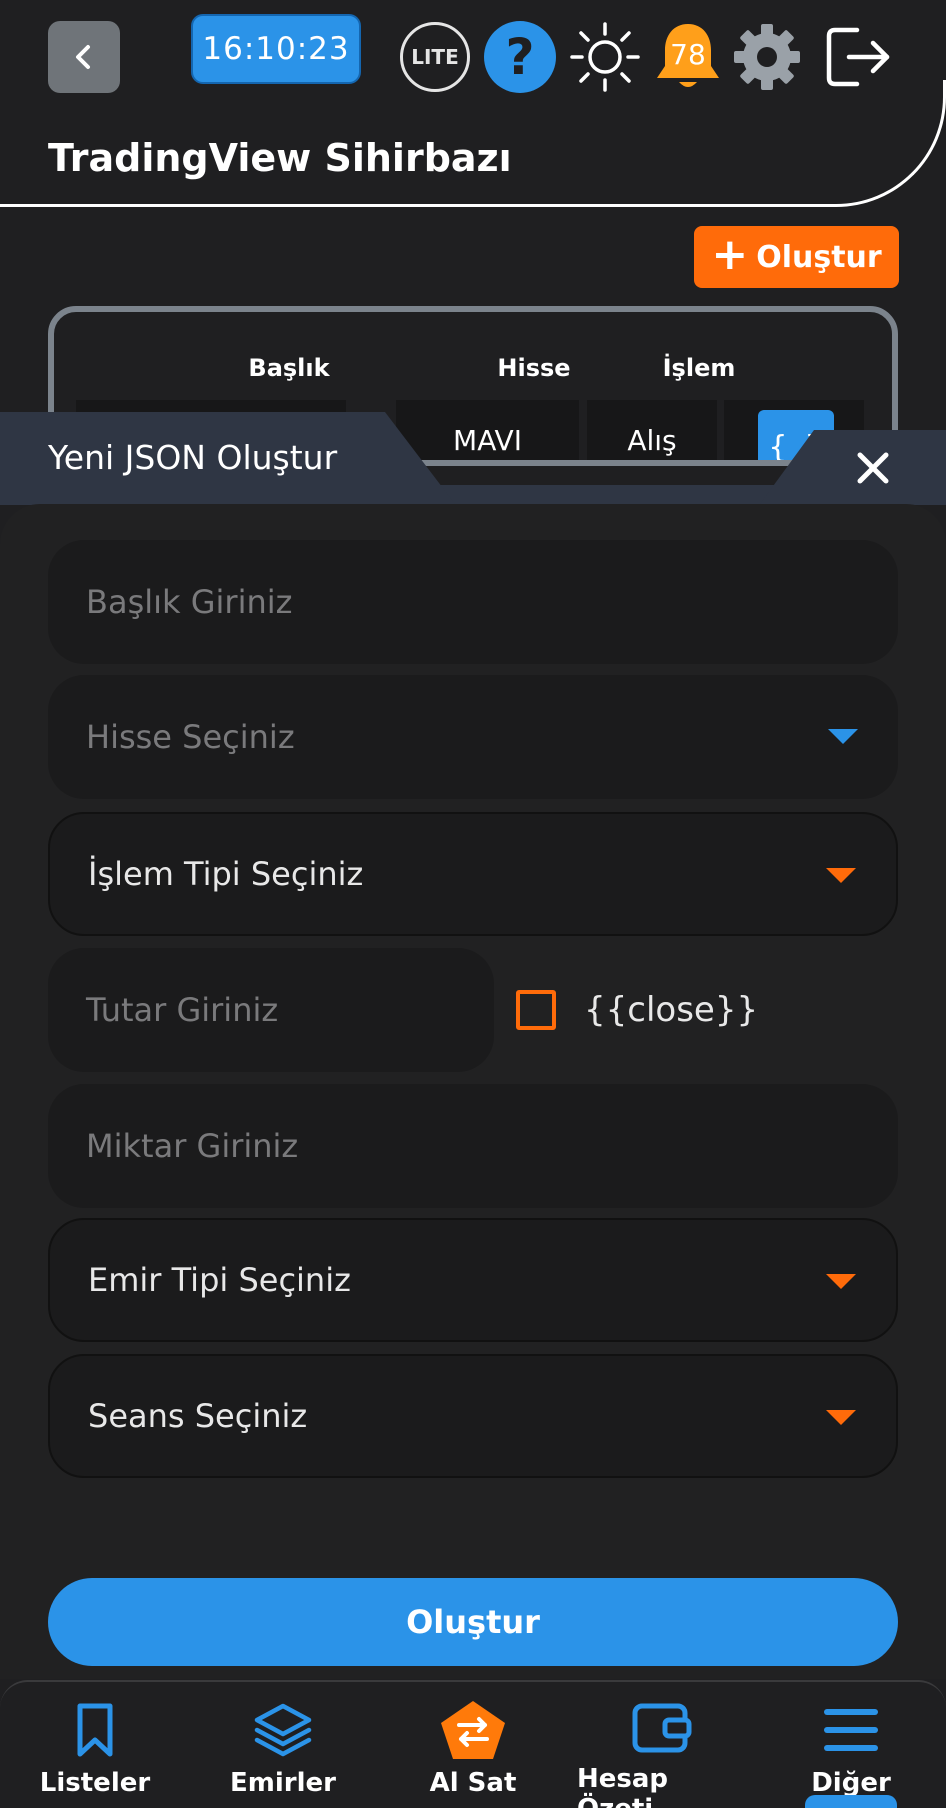  What do you see at coordinates (289, 368) in the screenshot?
I see `column-header-baslik: Başlık` at bounding box center [289, 368].